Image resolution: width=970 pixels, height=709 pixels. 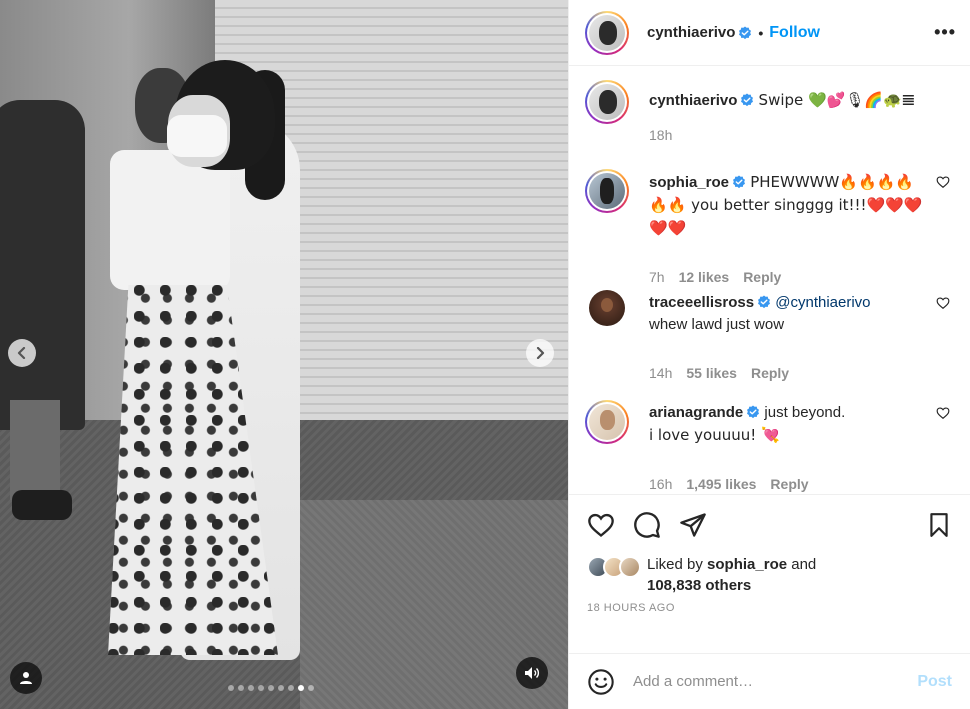 I want to click on comment-meta: 7h 12 likes Reply, so click(x=789, y=277).